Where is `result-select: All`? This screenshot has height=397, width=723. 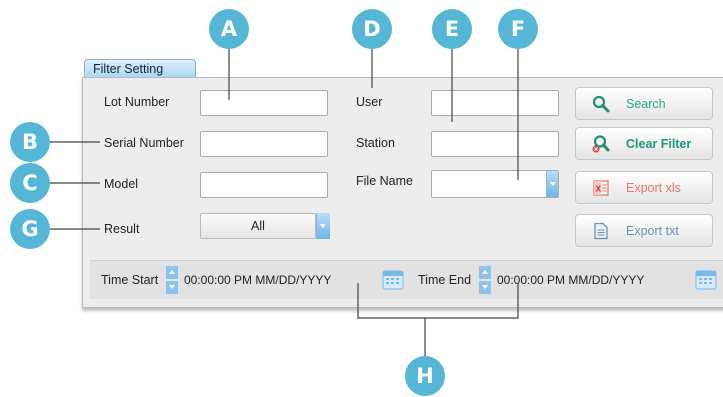
result-select: All is located at coordinates (265, 226).